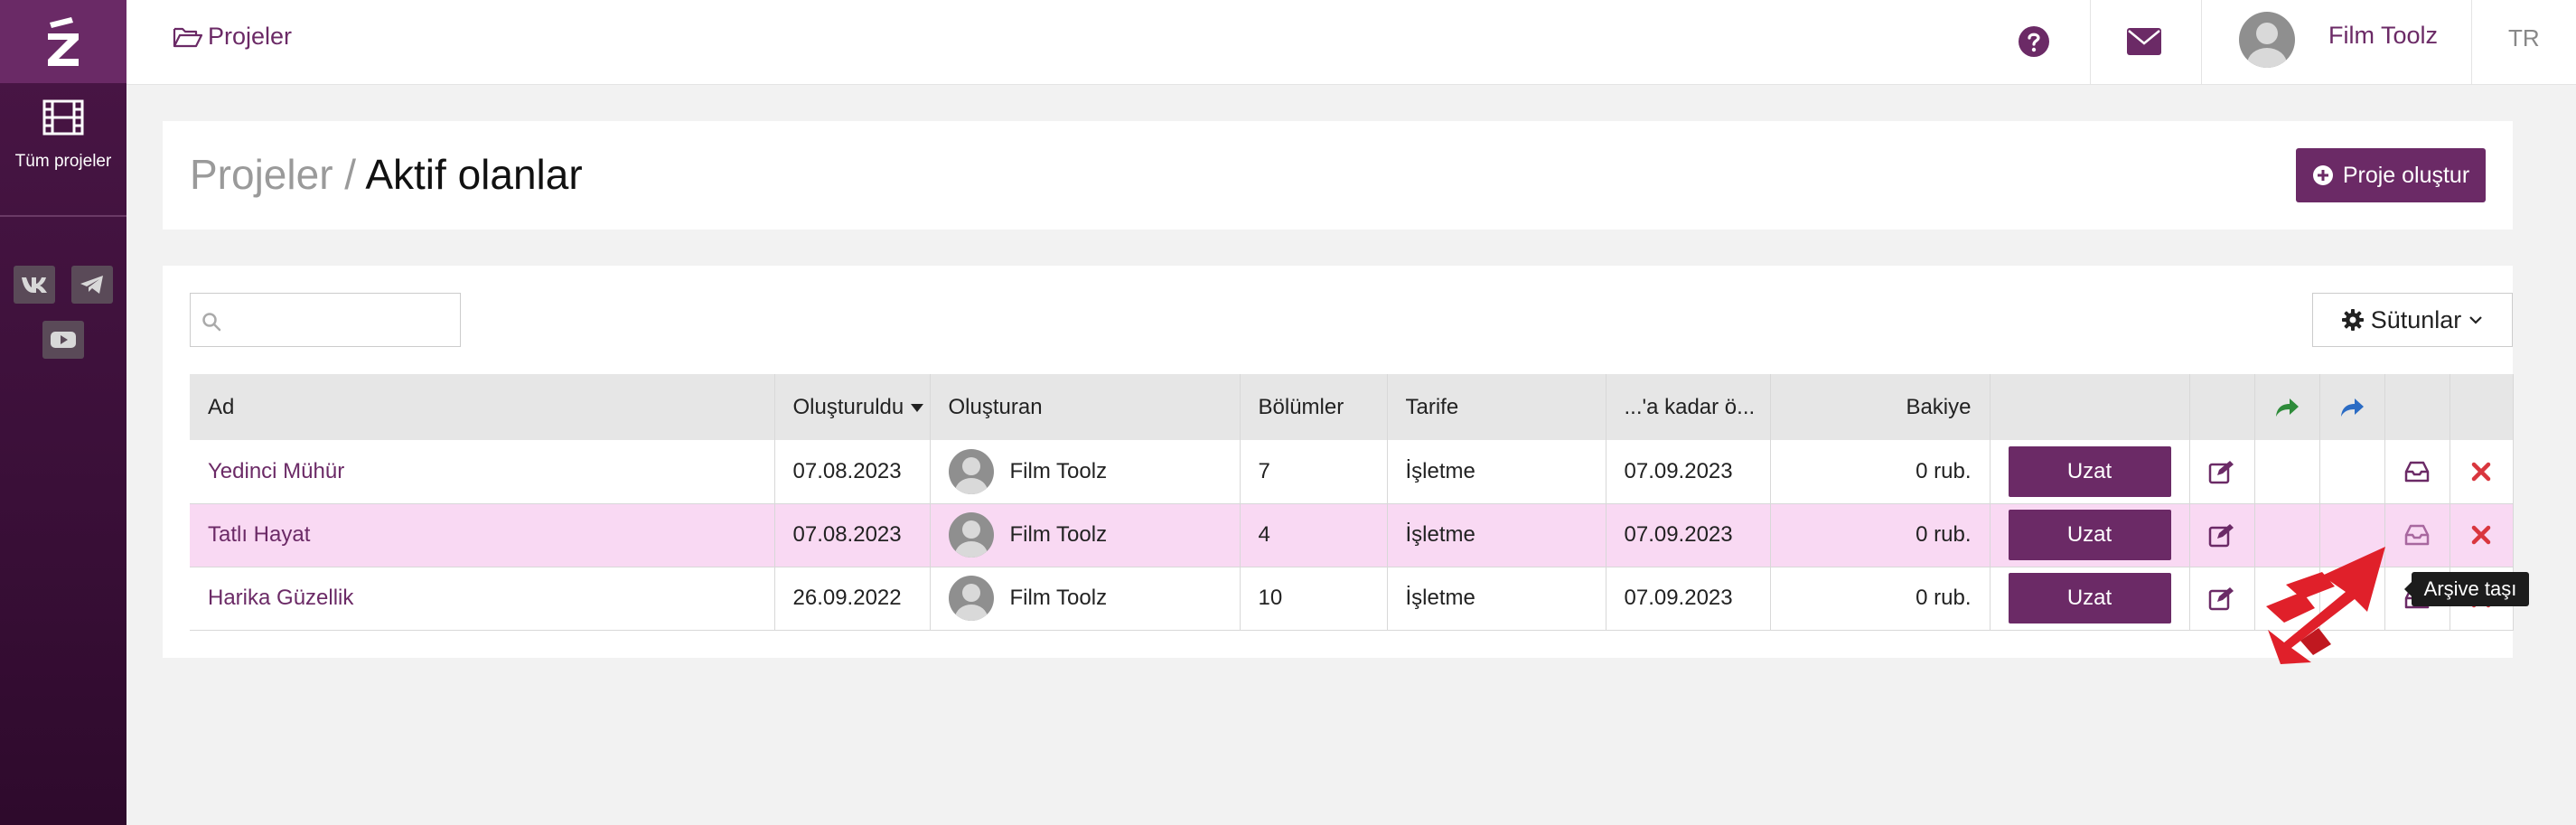 The height and width of the screenshot is (825, 2576). I want to click on breadcrumb: Projeler, so click(232, 37).